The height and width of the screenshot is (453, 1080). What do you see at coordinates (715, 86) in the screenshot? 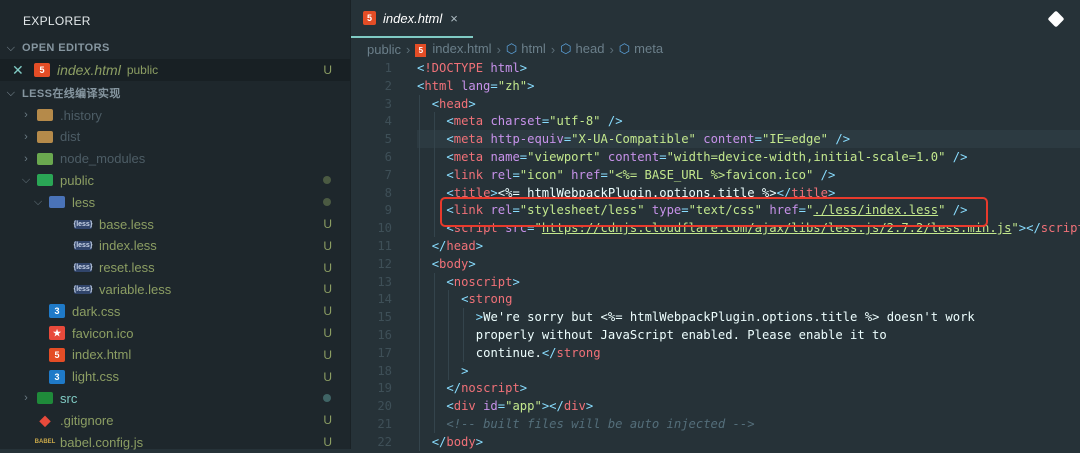
I see `code-line: 2 <html lang="zh">` at bounding box center [715, 86].